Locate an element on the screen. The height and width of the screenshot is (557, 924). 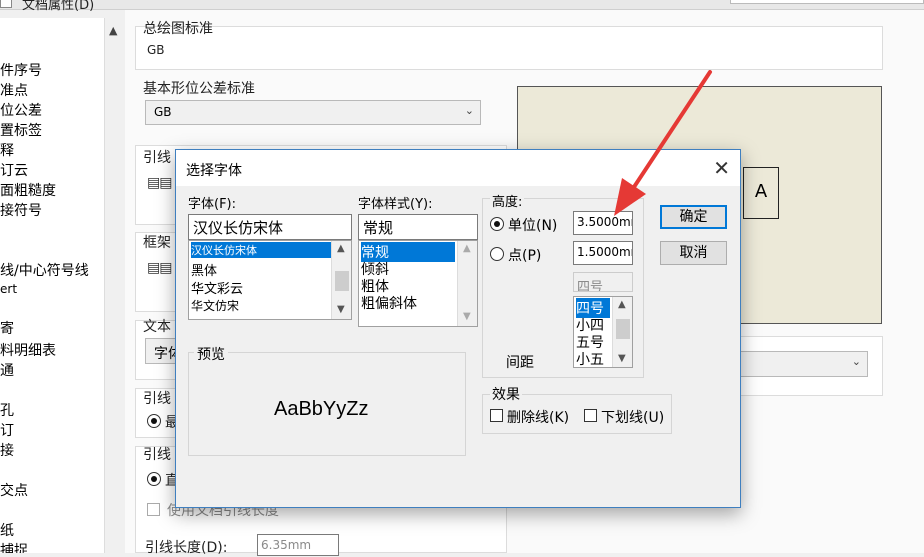
leader-length-label: 引线长度(D): is located at coordinates (186, 548).